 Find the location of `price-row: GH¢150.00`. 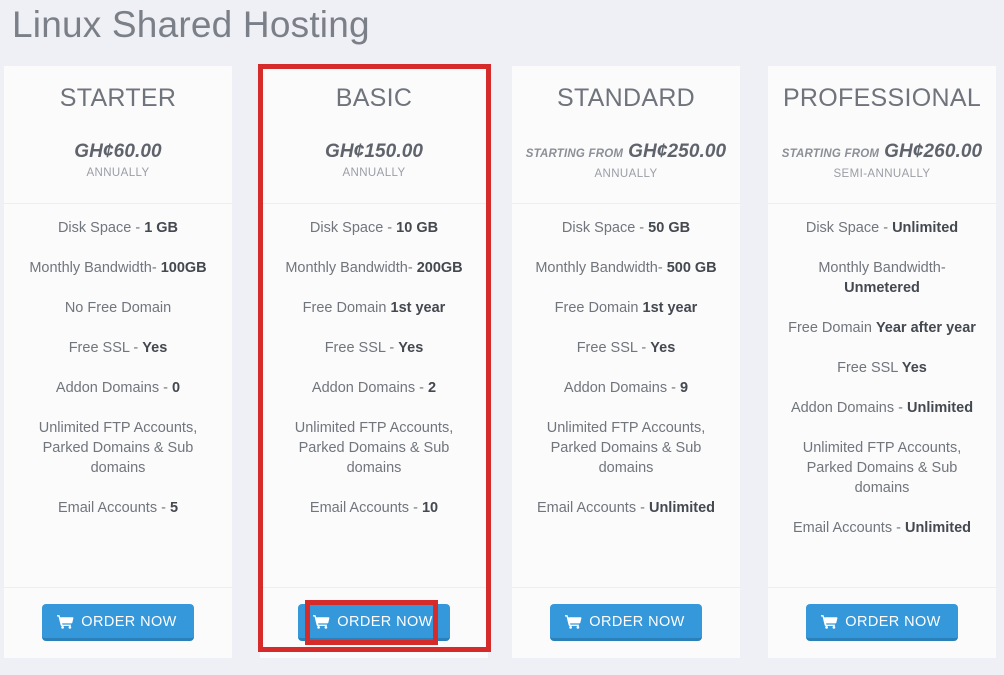

price-row: GH¢150.00 is located at coordinates (374, 152).